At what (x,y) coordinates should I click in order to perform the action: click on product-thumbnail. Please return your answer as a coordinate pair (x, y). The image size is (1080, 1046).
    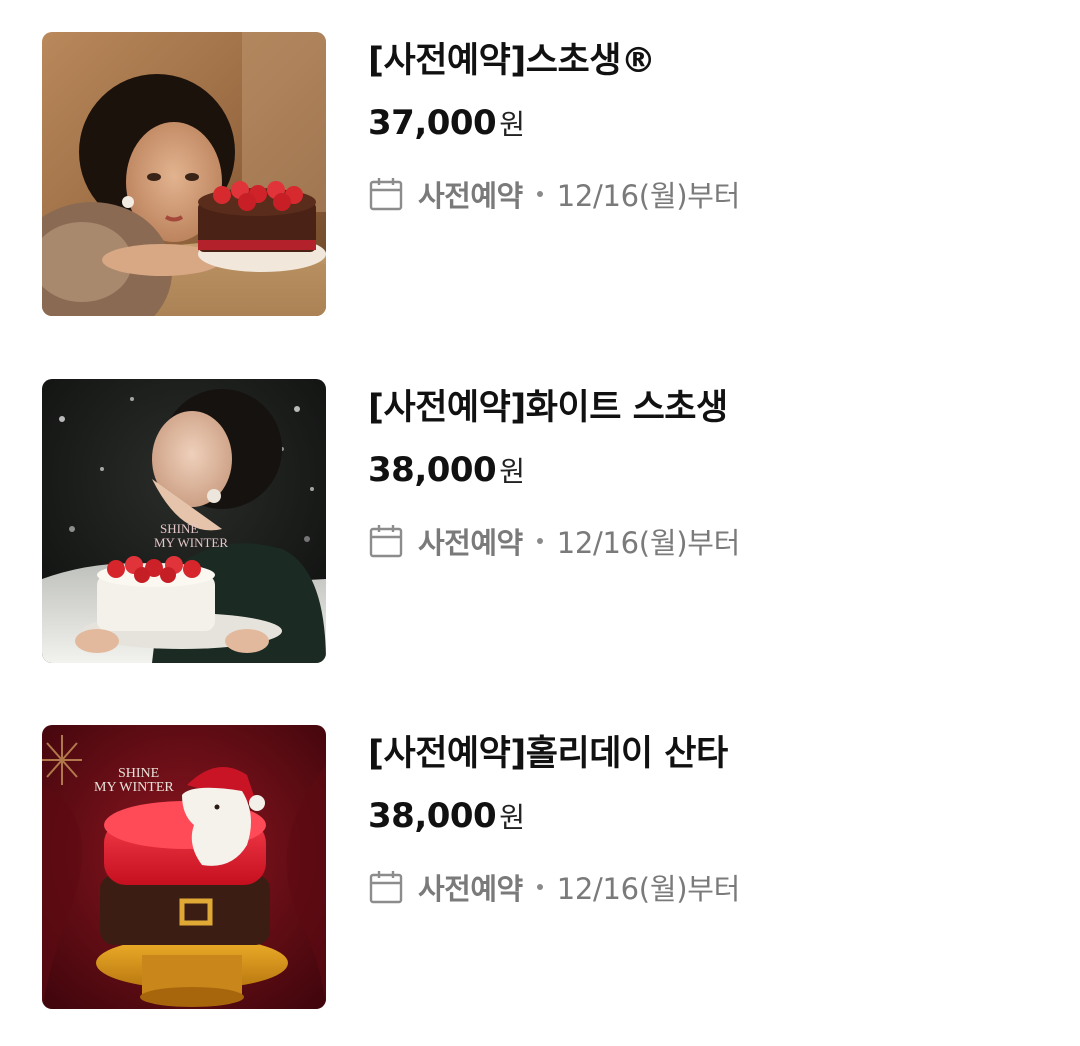
    Looking at the image, I should click on (184, 174).